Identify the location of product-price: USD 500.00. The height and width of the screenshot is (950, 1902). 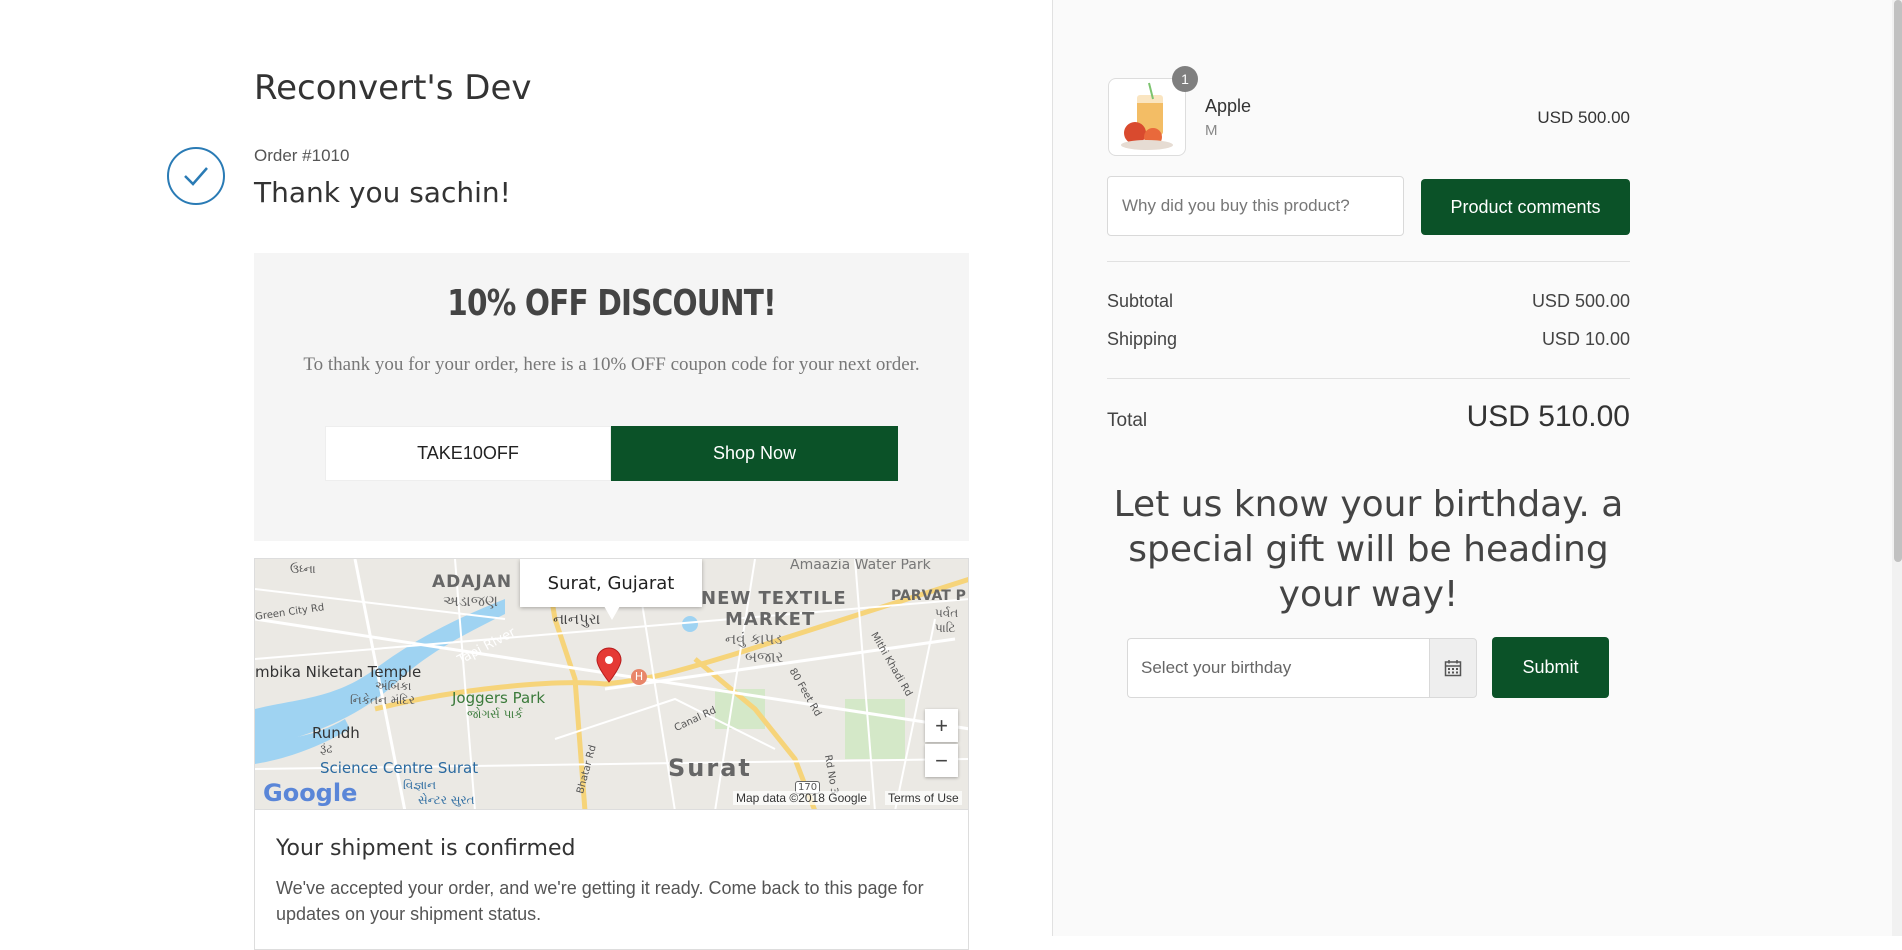
(1583, 117).